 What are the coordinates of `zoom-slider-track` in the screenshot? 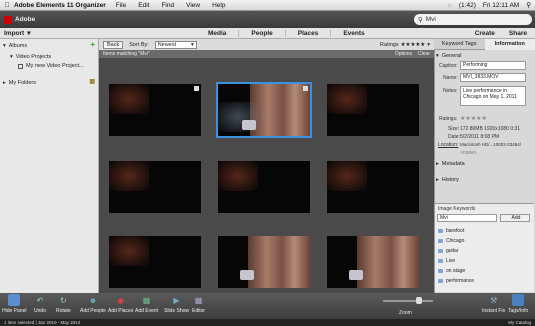 It's located at (408, 301).